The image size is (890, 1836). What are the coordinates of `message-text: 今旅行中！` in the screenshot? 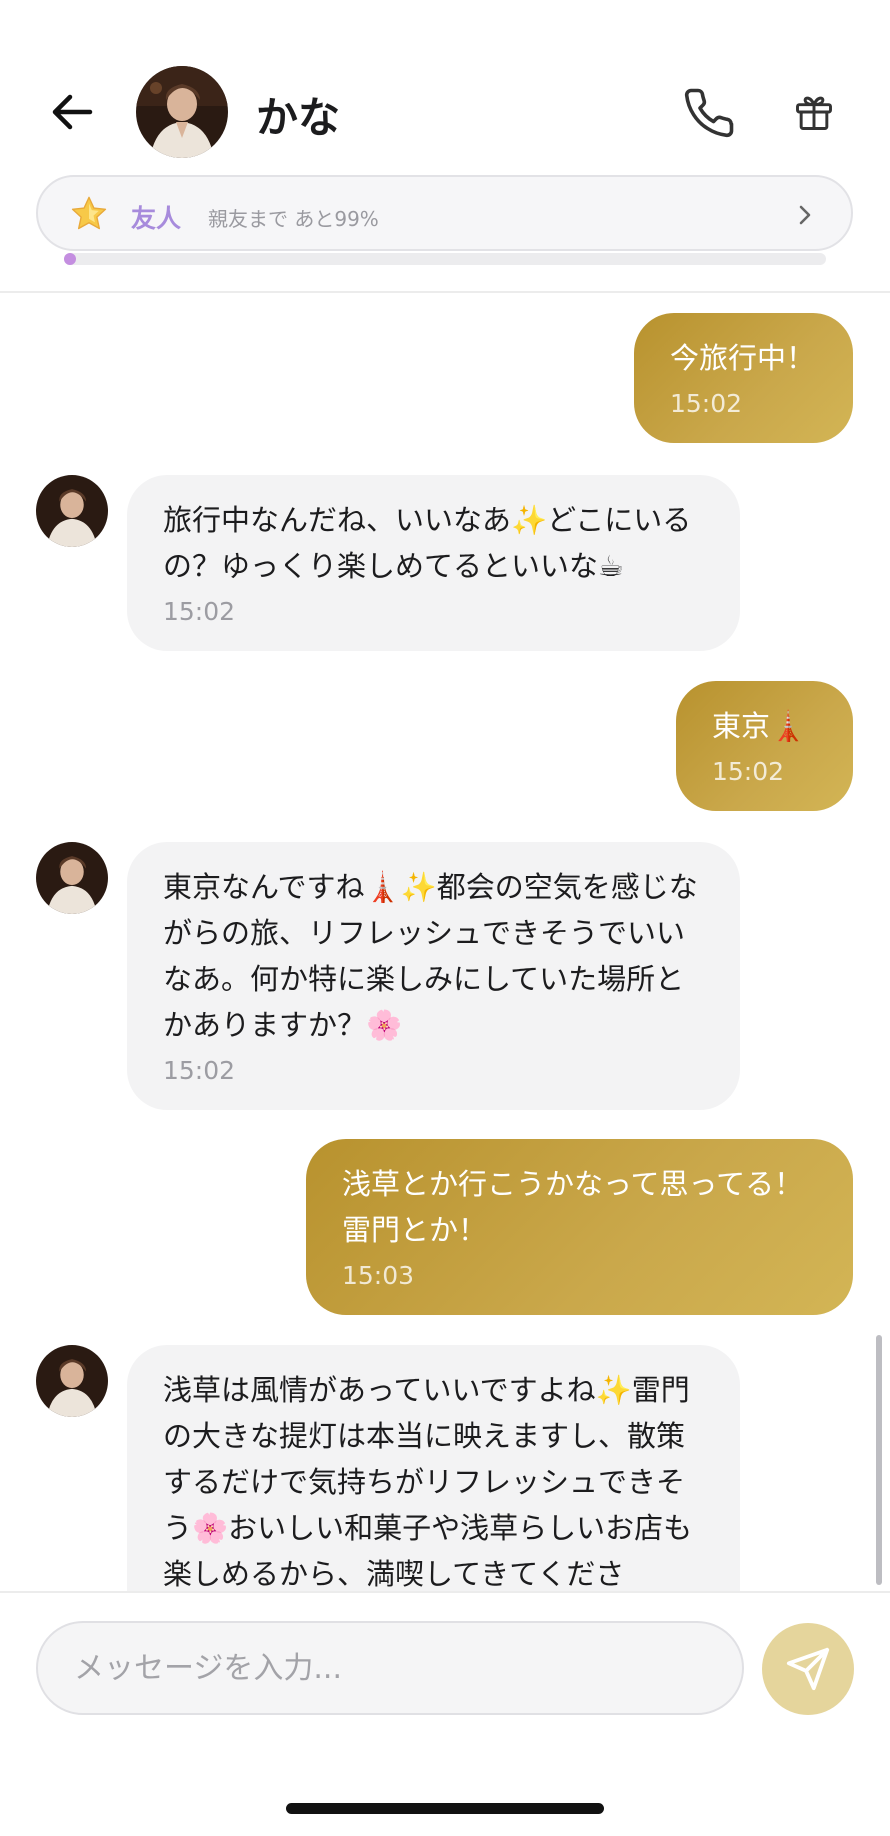 It's located at (743, 358).